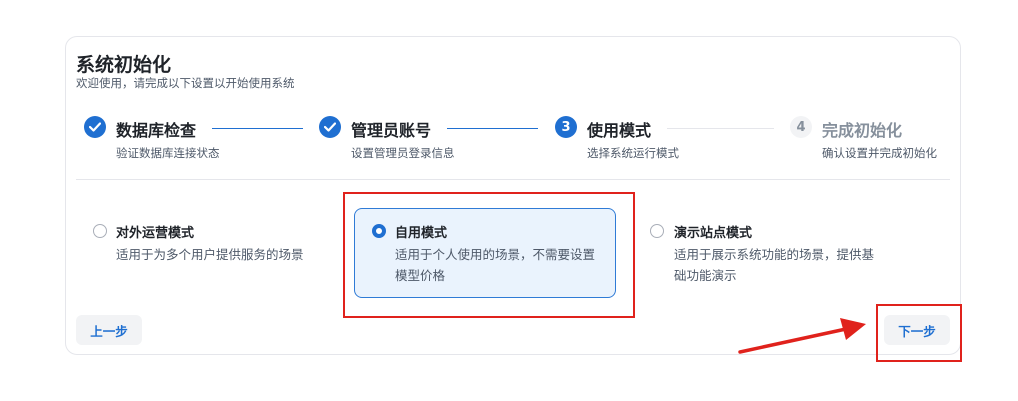 The width and height of the screenshot is (1018, 401). Describe the element at coordinates (862, 130) in the screenshot. I see `step-title: 完成初始化` at that location.